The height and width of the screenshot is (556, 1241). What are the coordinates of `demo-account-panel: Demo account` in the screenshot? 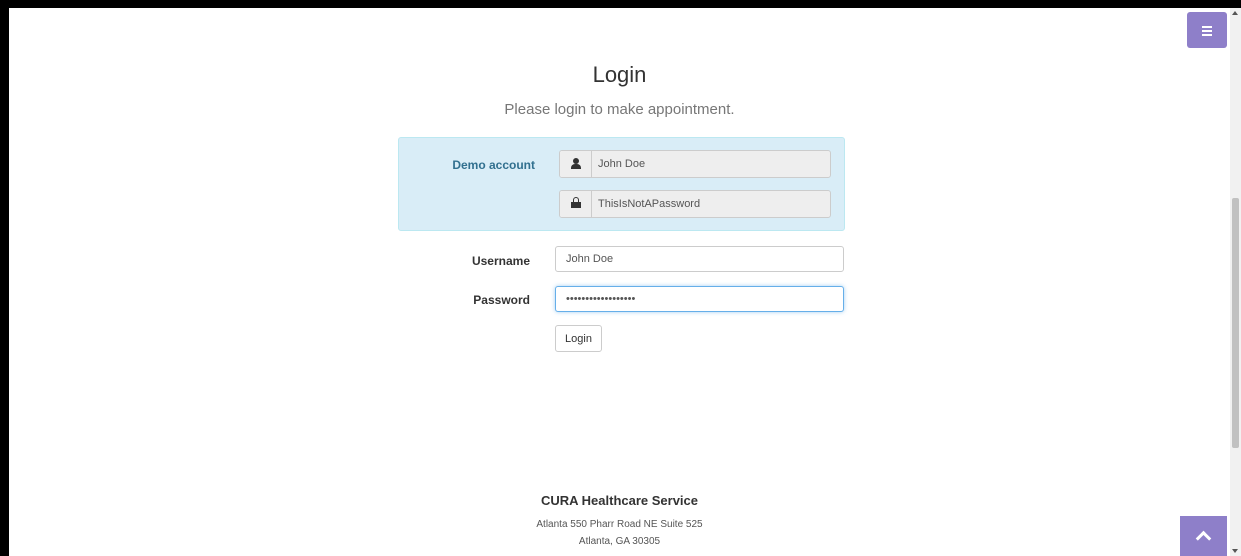 It's located at (621, 184).